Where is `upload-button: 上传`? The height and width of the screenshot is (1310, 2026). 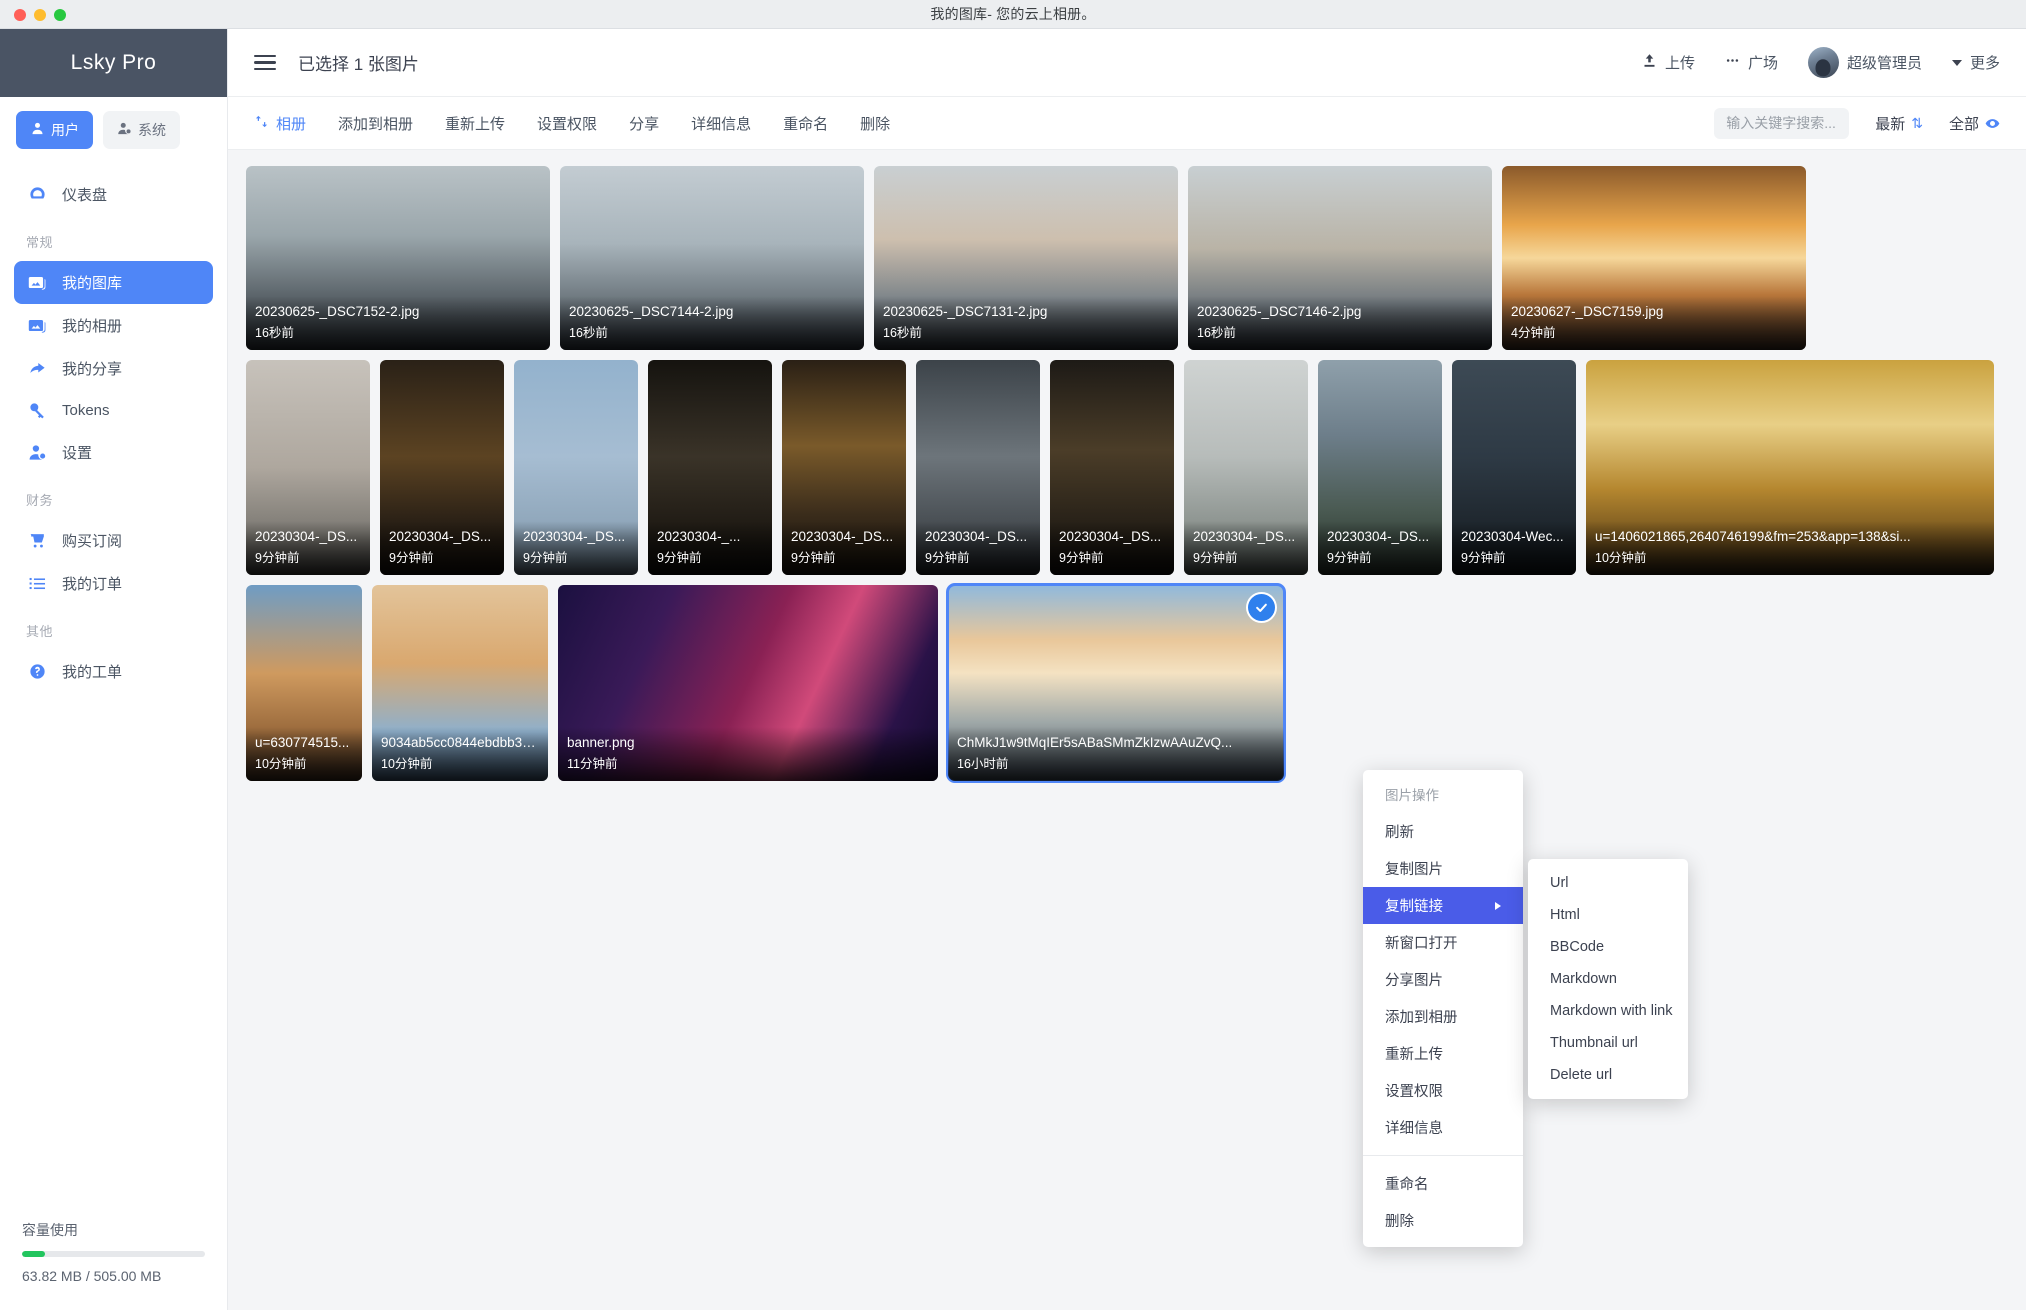 upload-button: 上传 is located at coordinates (1668, 62).